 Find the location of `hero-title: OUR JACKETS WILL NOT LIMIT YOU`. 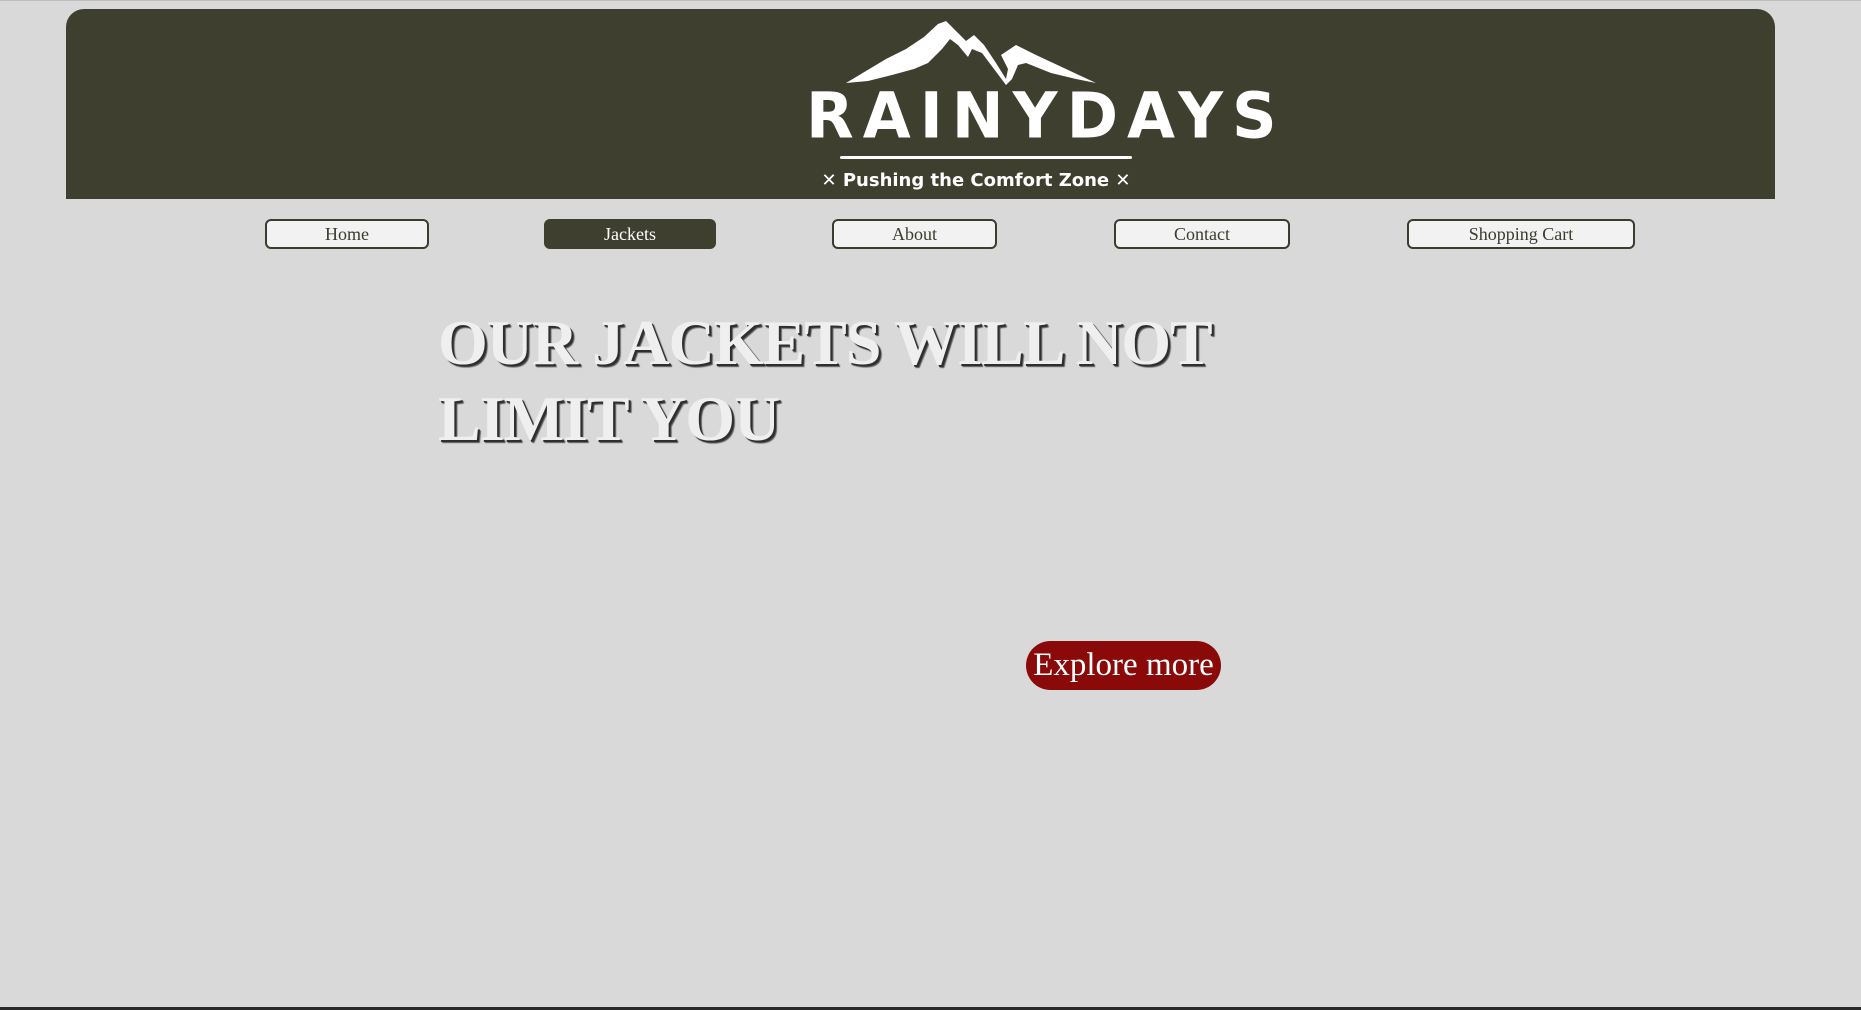

hero-title: OUR JACKETS WILL NOT LIMIT YOU is located at coordinates (825, 380).